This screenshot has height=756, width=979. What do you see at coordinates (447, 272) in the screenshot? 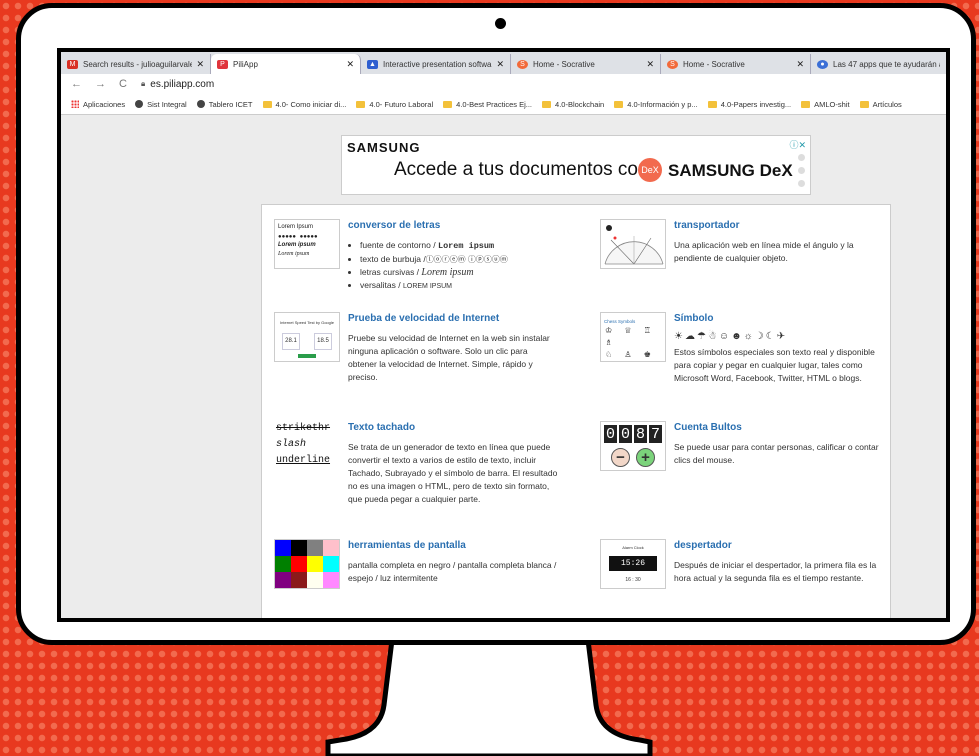
I see `item-sample: Lorem ipsum` at bounding box center [447, 272].